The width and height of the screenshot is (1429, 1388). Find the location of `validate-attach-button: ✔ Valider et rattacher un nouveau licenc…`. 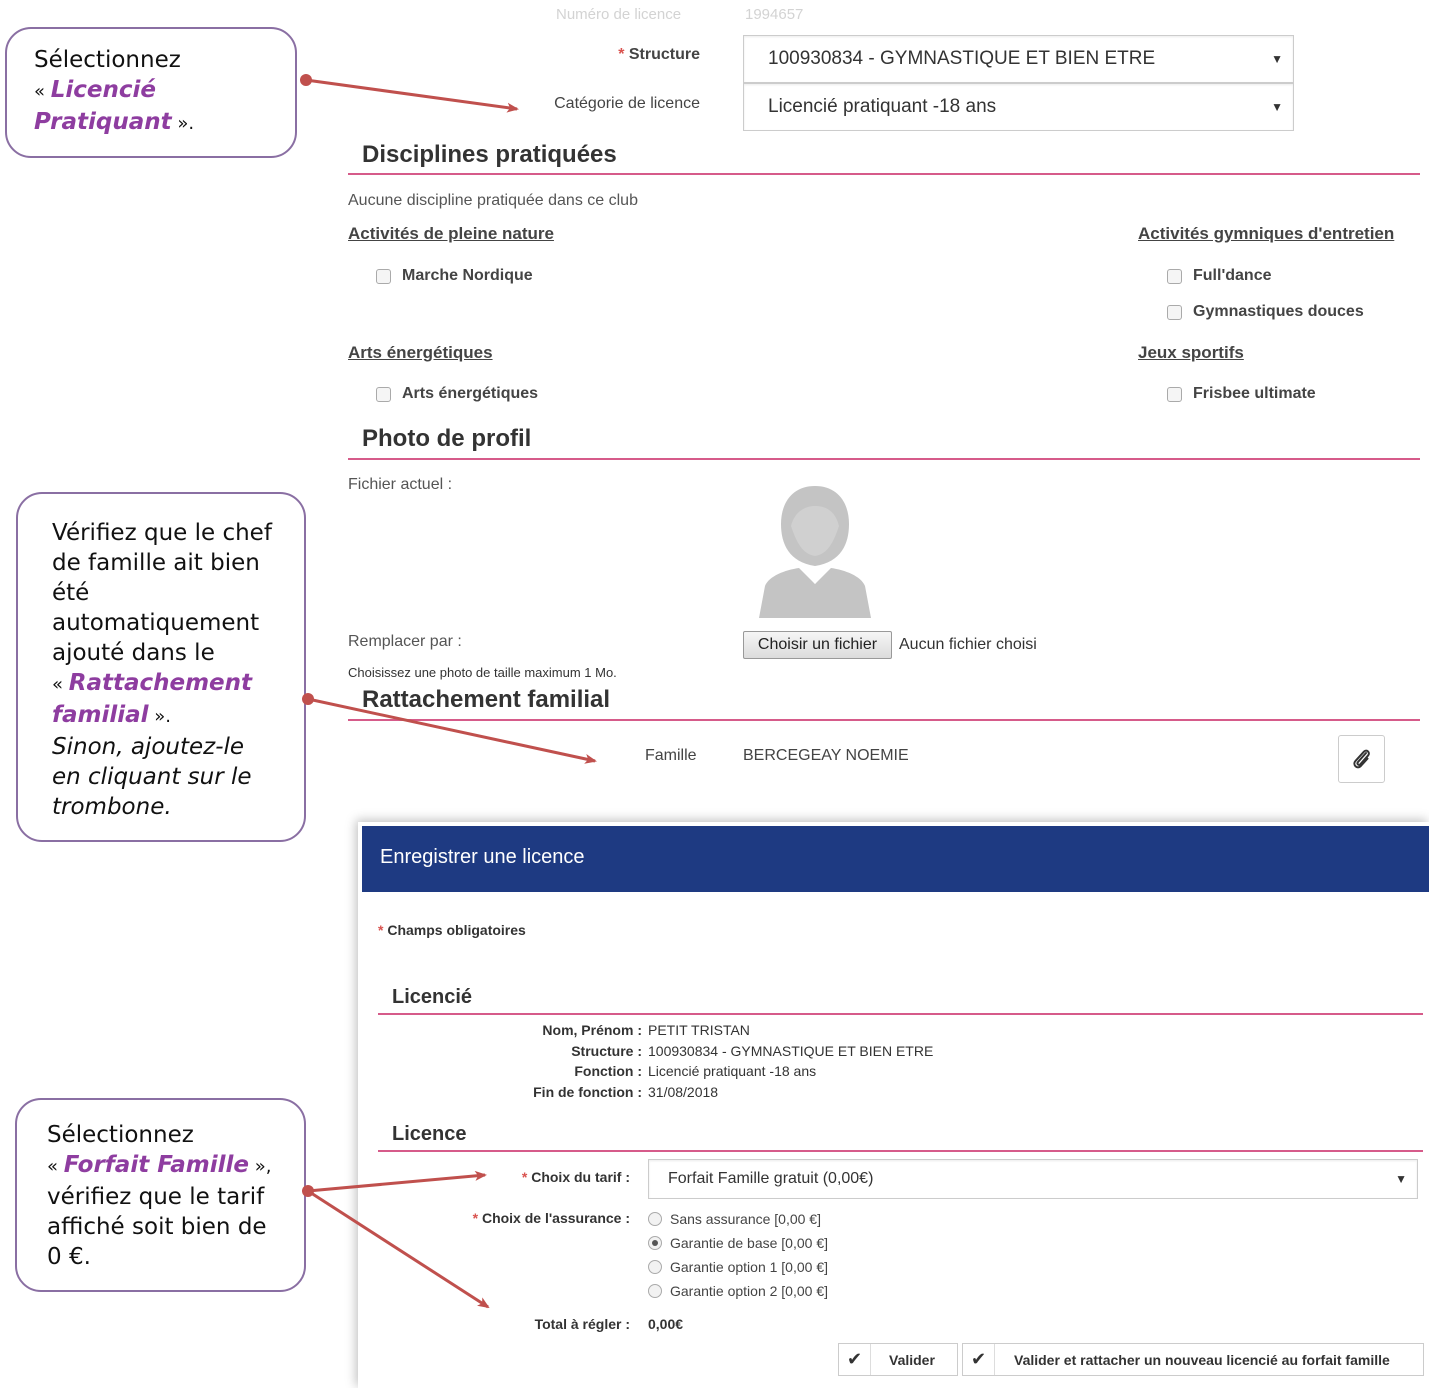

validate-attach-button: ✔ Valider et rattacher un nouveau licenc… is located at coordinates (1193, 1359).